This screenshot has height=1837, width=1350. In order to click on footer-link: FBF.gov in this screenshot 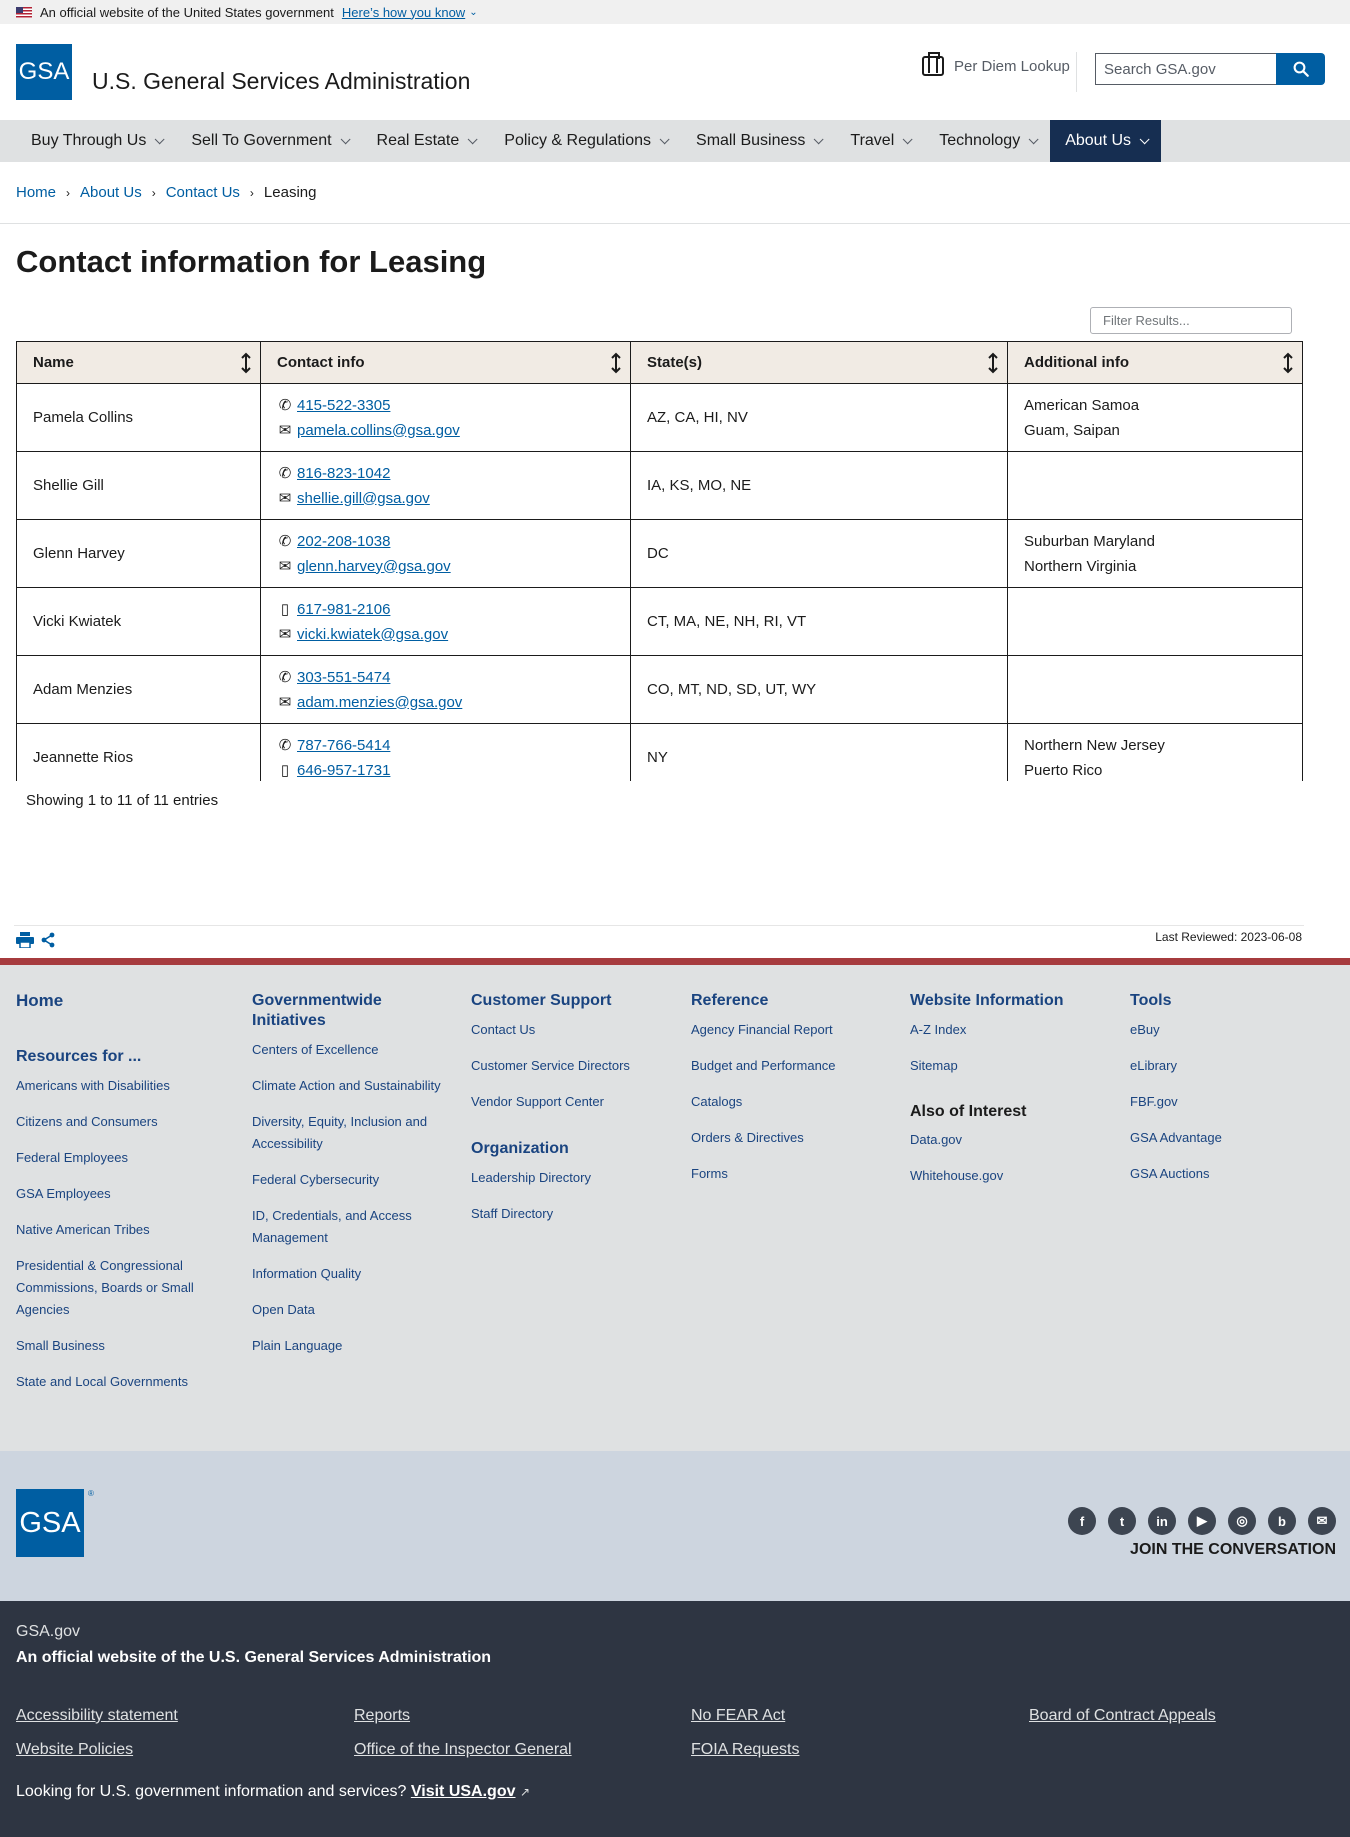, I will do `click(1230, 1102)`.